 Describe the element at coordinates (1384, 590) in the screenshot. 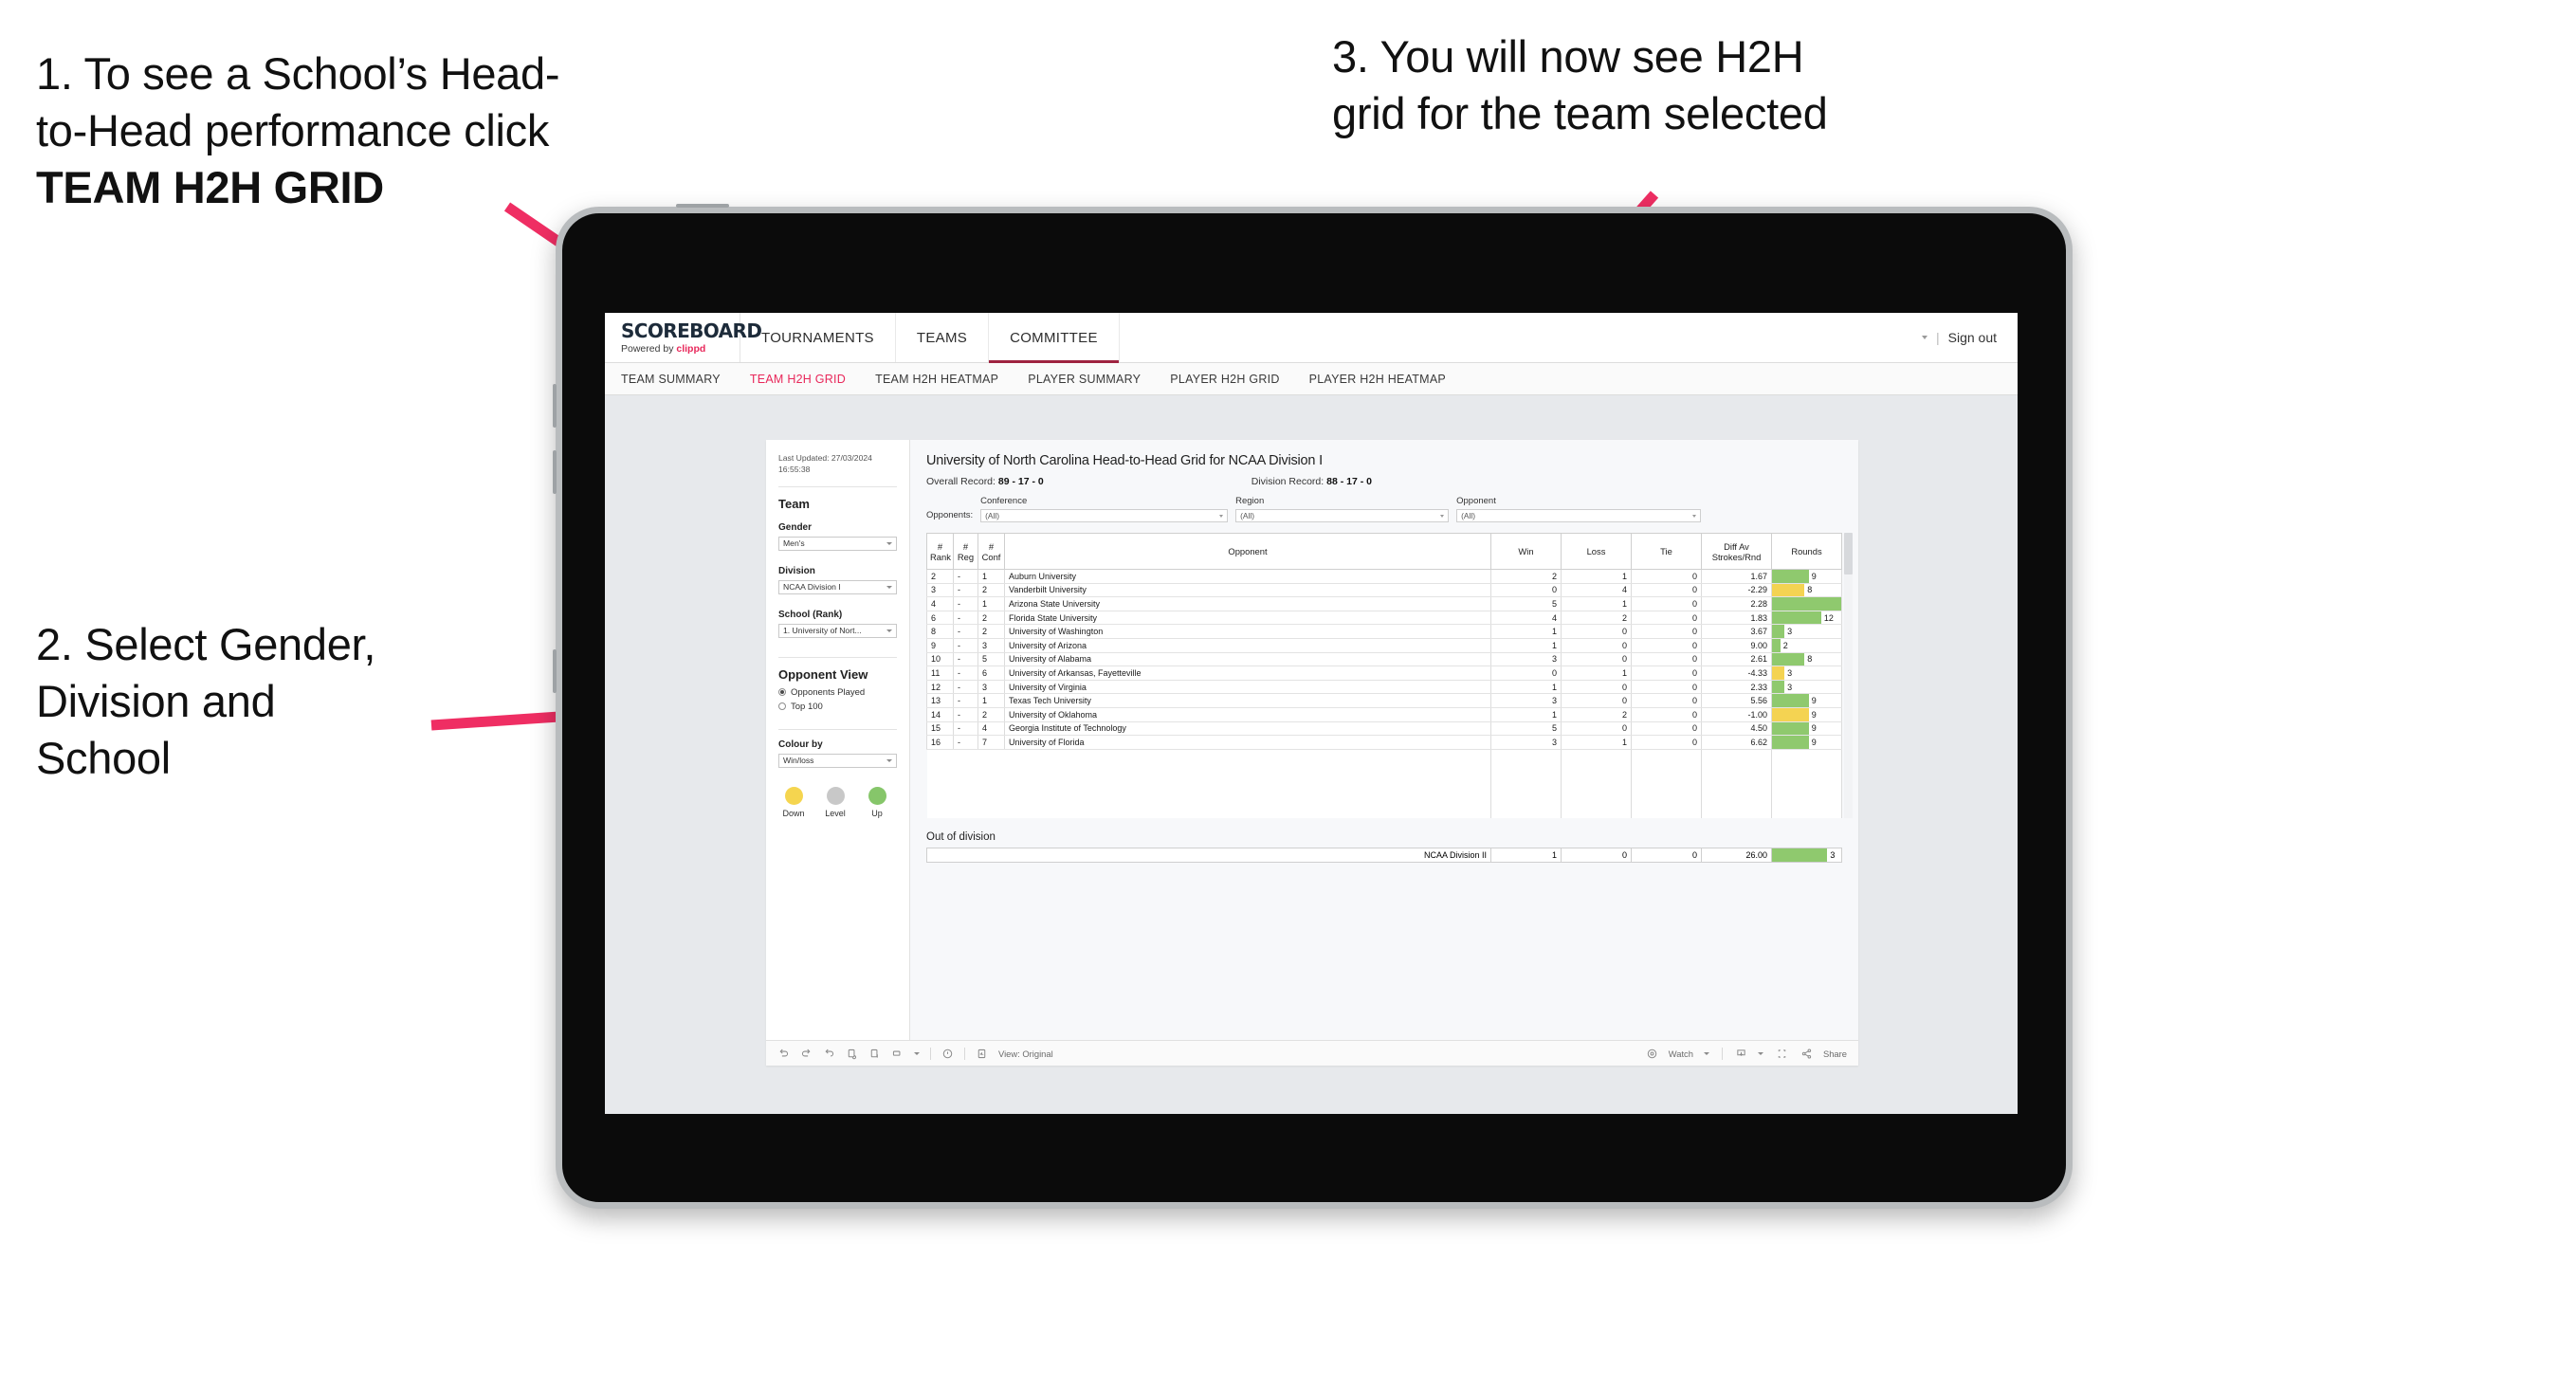

I see `table-row: 3-2 Vanderbilt University 0 4 0 -2.29 8` at that location.